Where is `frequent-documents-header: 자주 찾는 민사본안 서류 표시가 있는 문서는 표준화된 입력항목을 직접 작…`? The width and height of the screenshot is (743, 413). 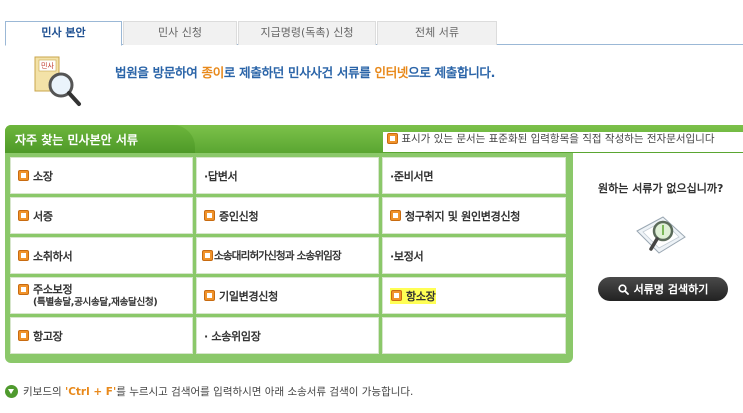
frequent-documents-header: 자주 찾는 민사본안 서류 표시가 있는 문서는 표준화된 입력항목을 직접 작… is located at coordinates (374, 139).